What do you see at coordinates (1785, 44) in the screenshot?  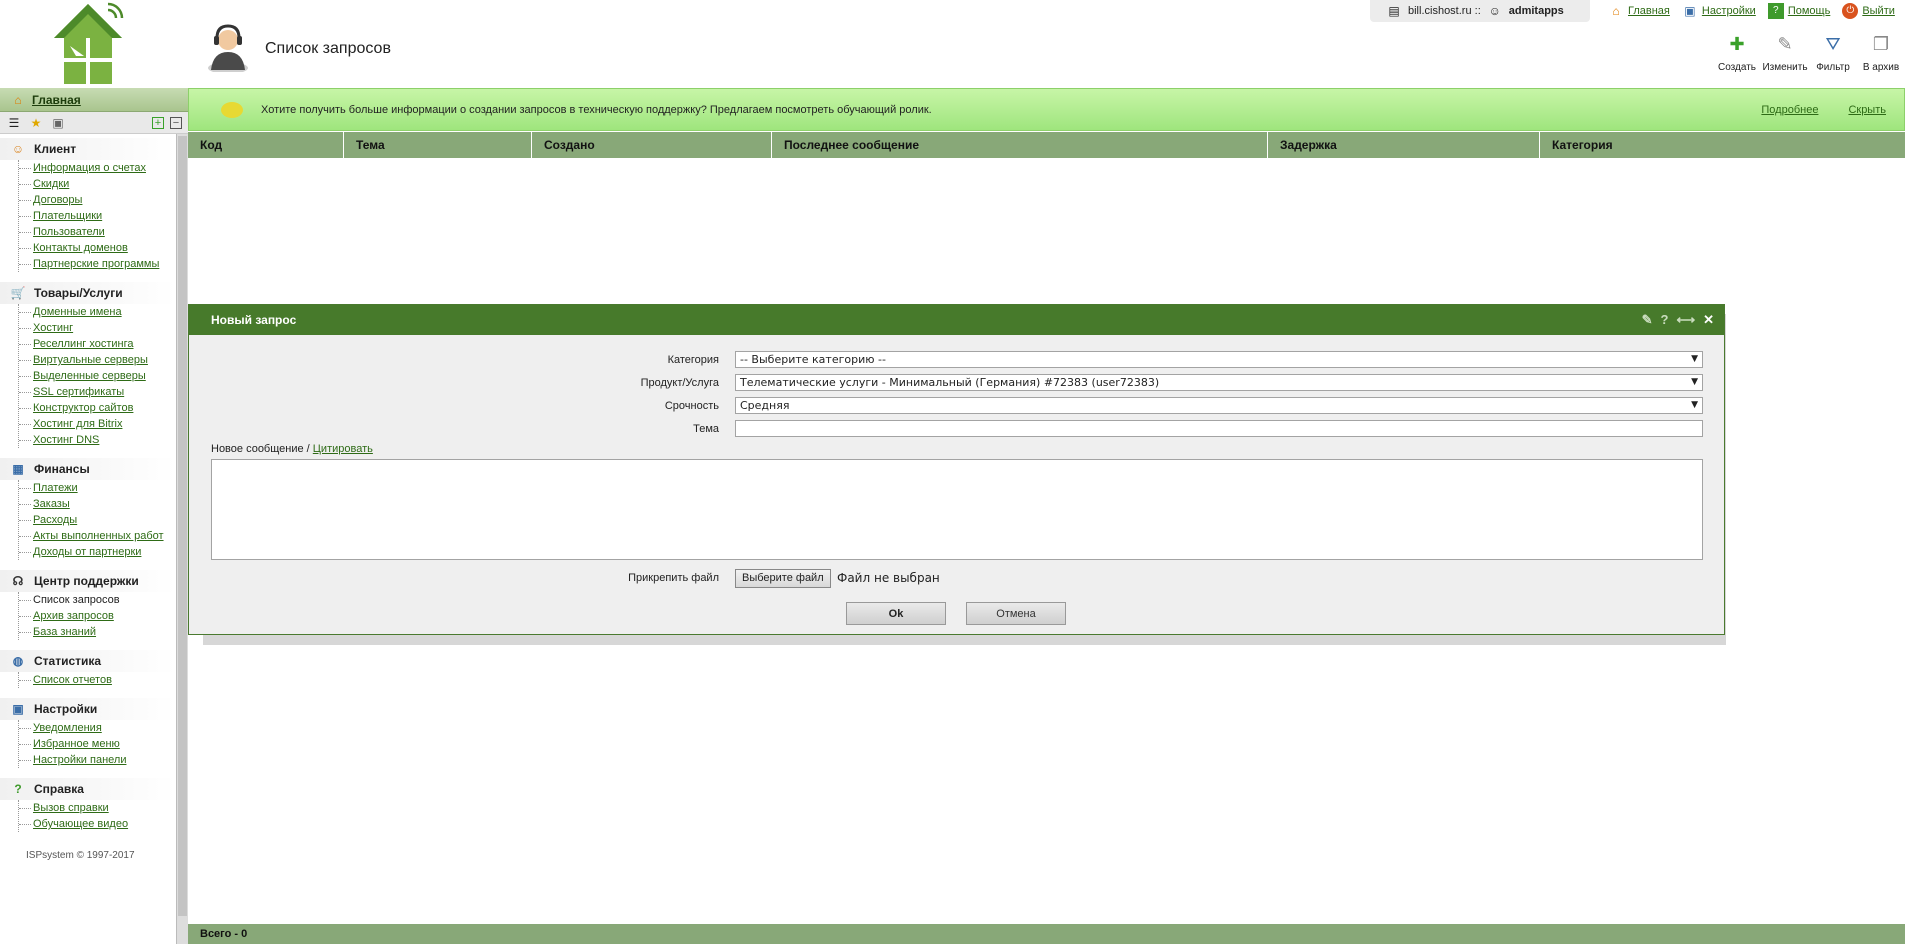 I see `edit-icon: ✎` at bounding box center [1785, 44].